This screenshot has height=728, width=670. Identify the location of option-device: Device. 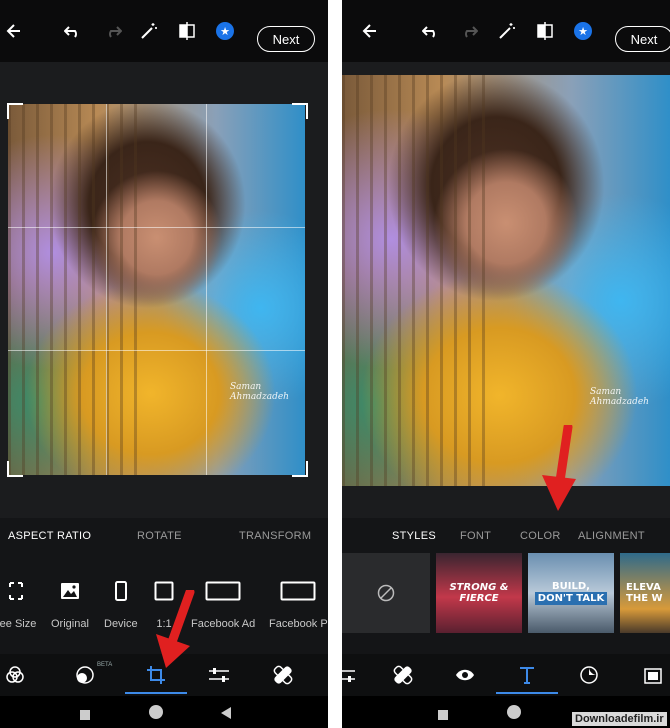
(121, 603).